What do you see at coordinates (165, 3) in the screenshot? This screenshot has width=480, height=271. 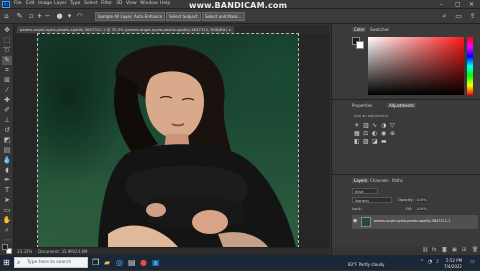 I see `menu-help: Help` at bounding box center [165, 3].